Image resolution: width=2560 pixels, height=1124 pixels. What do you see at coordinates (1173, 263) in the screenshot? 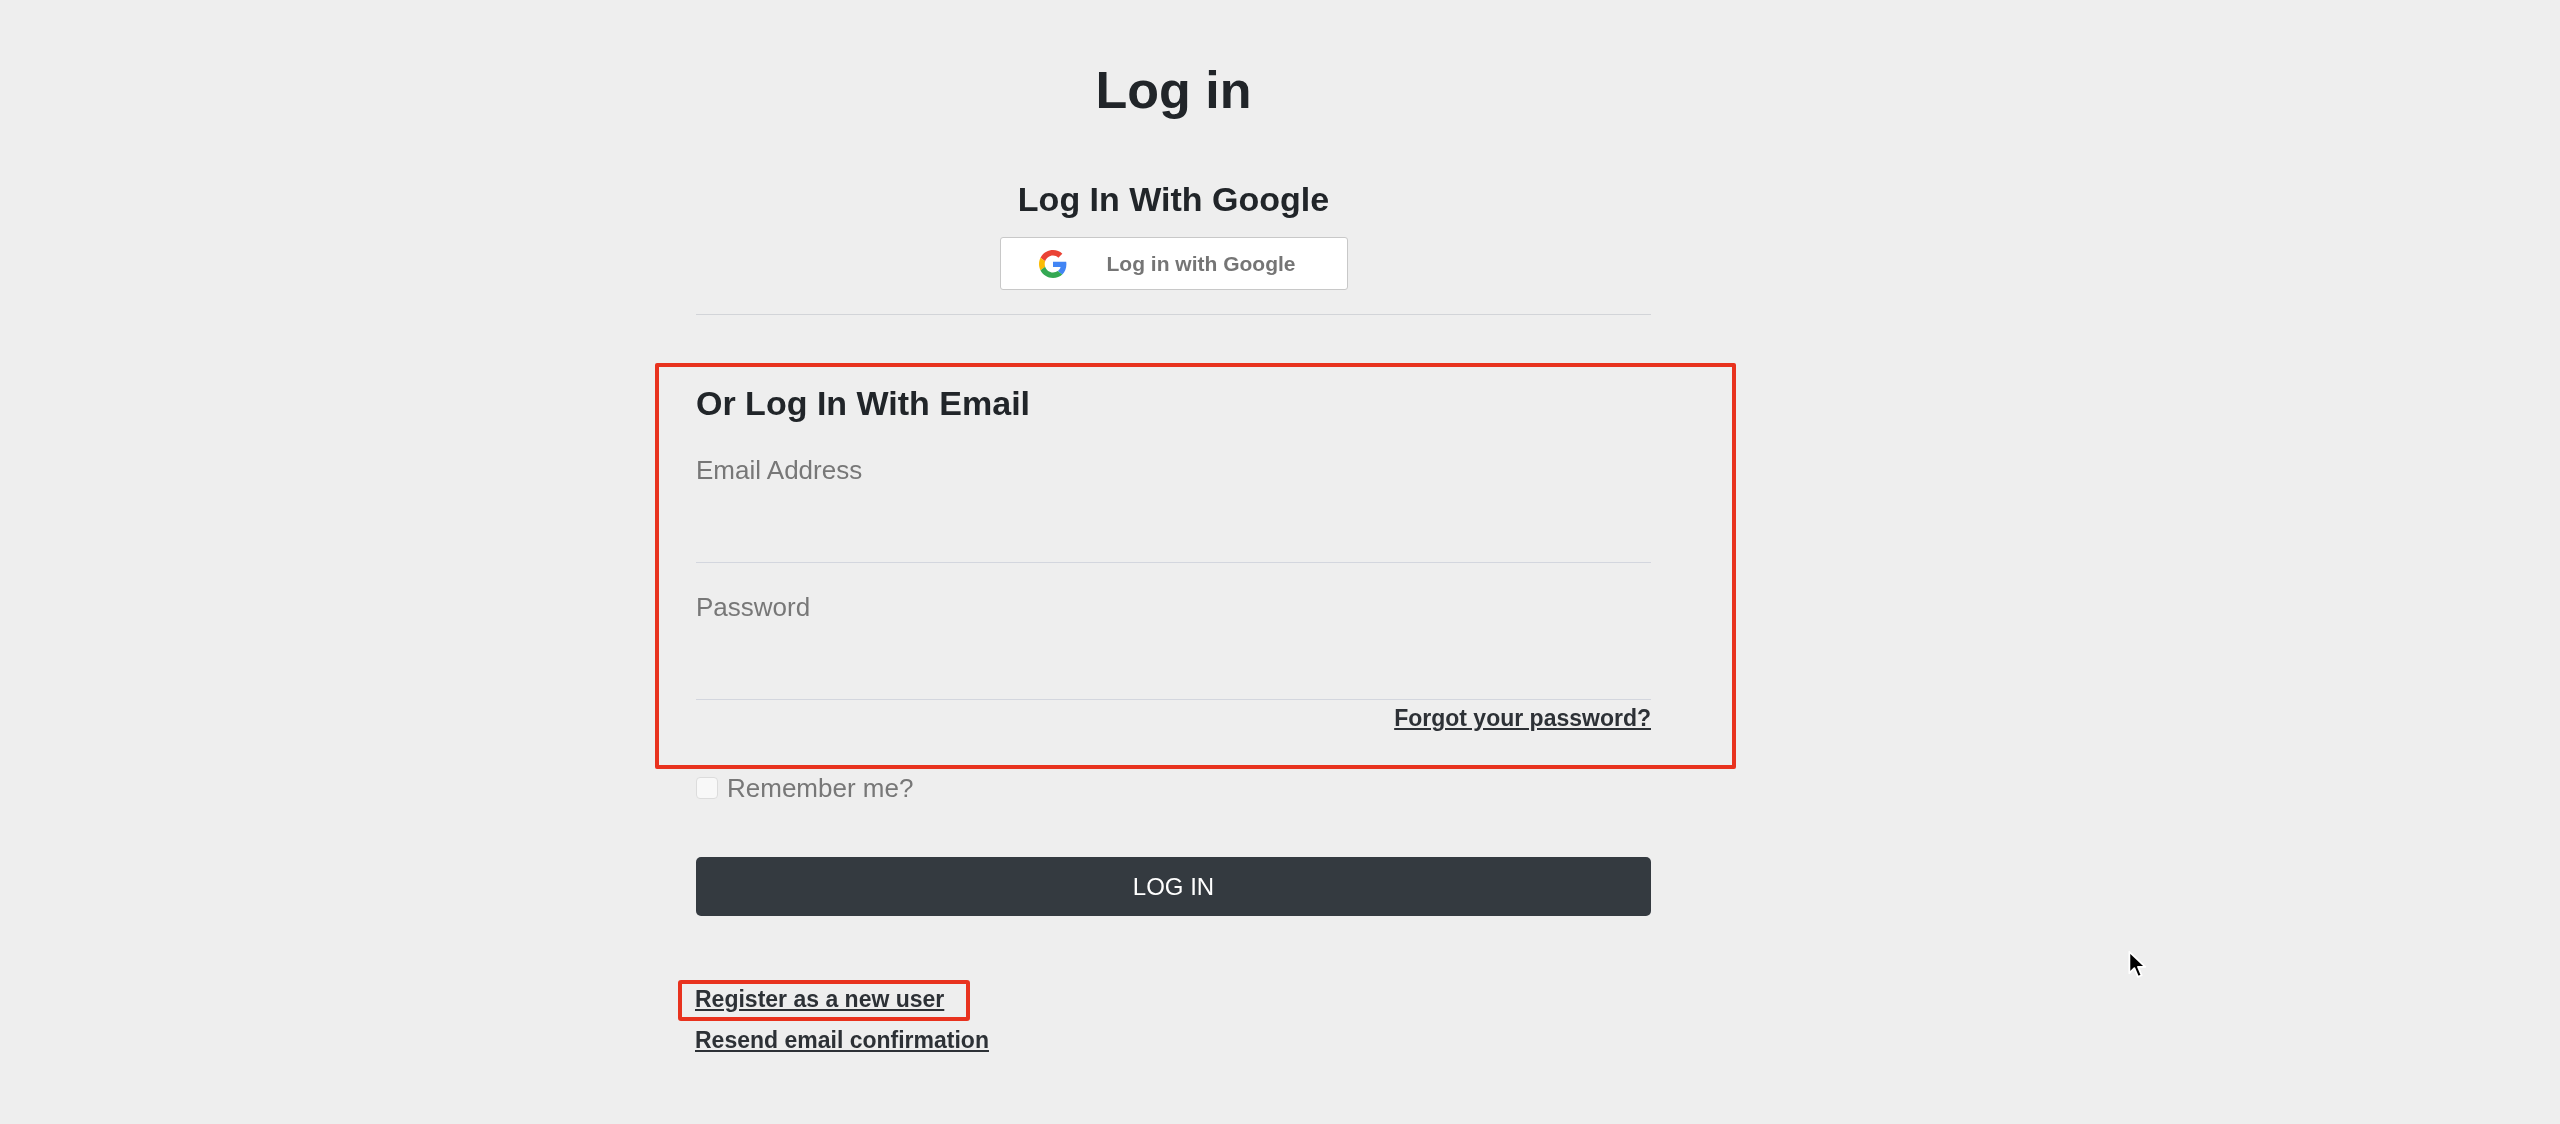
I see `google-login-button: Log in with Google` at bounding box center [1173, 263].